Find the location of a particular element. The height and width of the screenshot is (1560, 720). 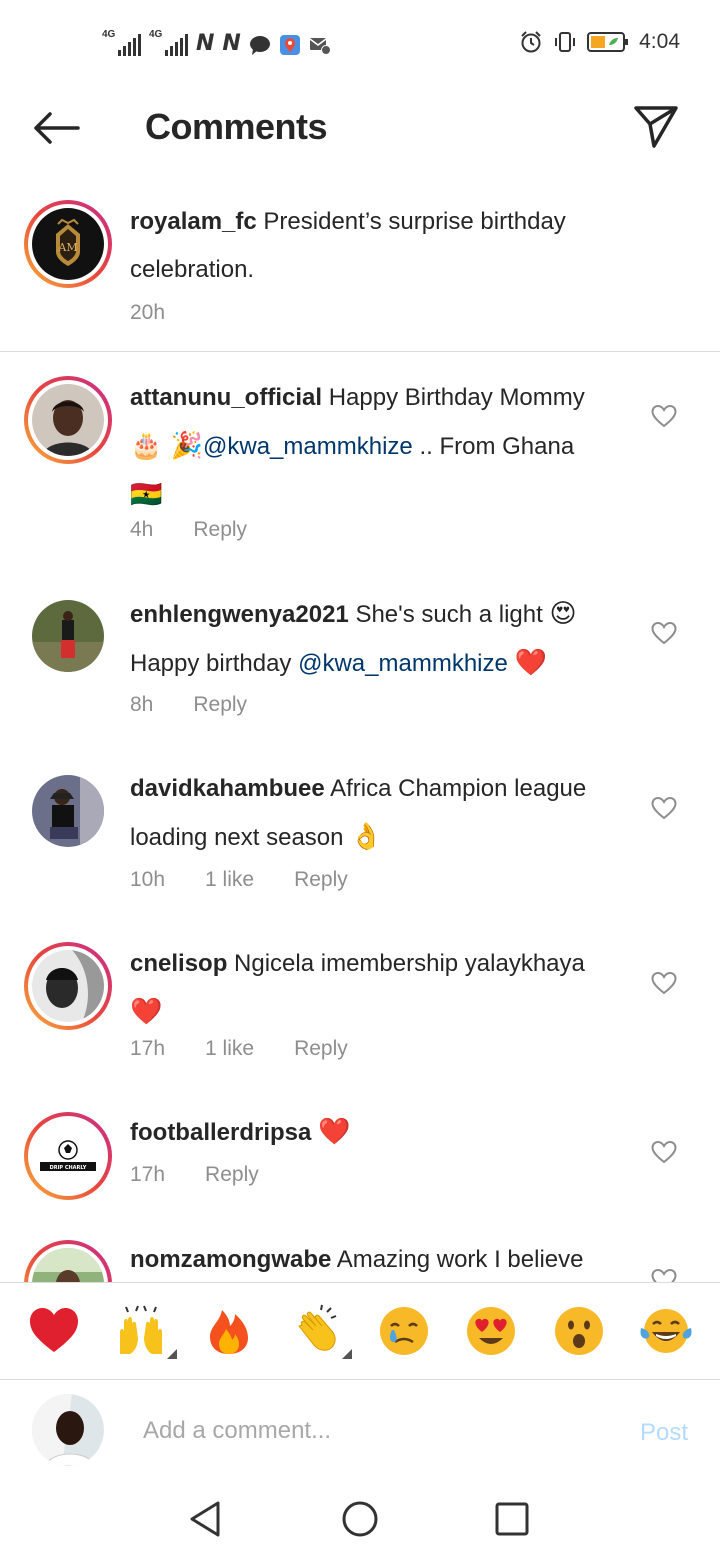

avatar: AM is located at coordinates (68, 244).